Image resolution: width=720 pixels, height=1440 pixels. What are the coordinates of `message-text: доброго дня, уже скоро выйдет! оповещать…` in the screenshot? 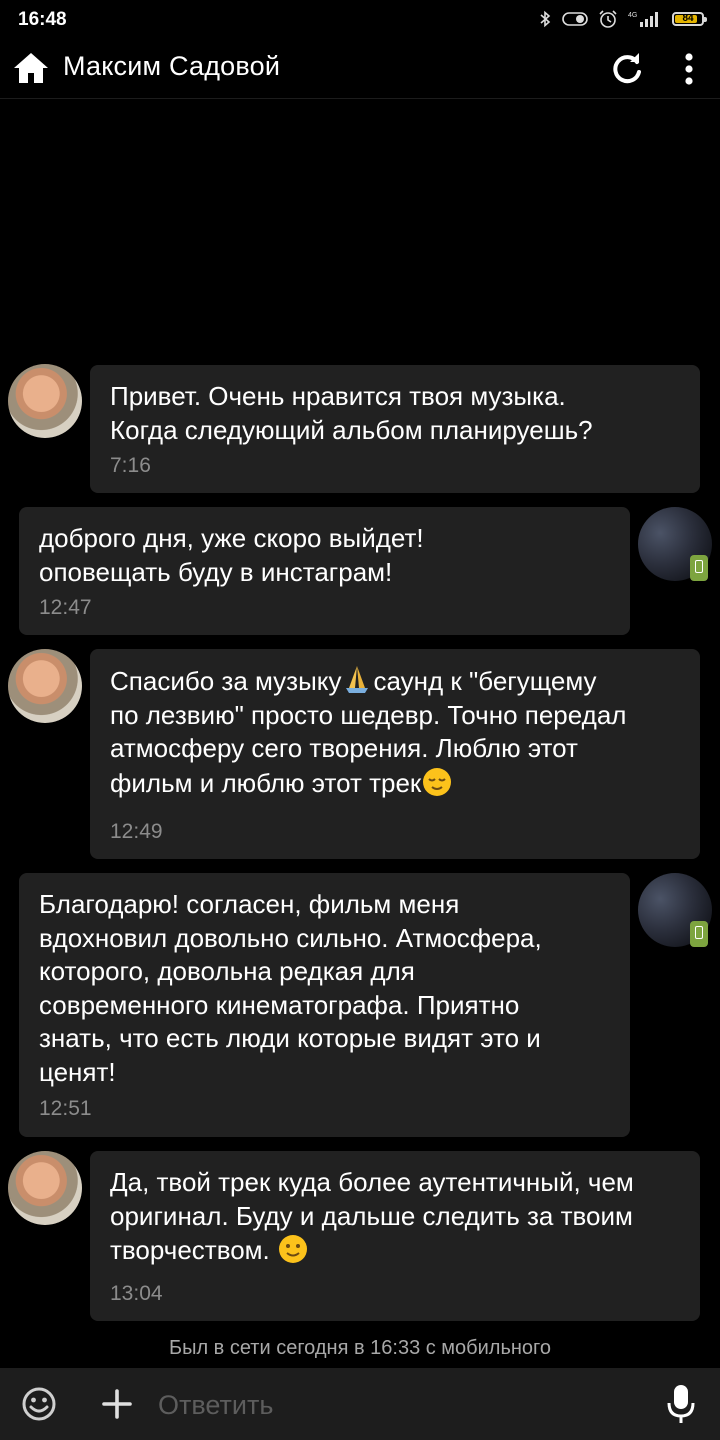 It's located at (231, 555).